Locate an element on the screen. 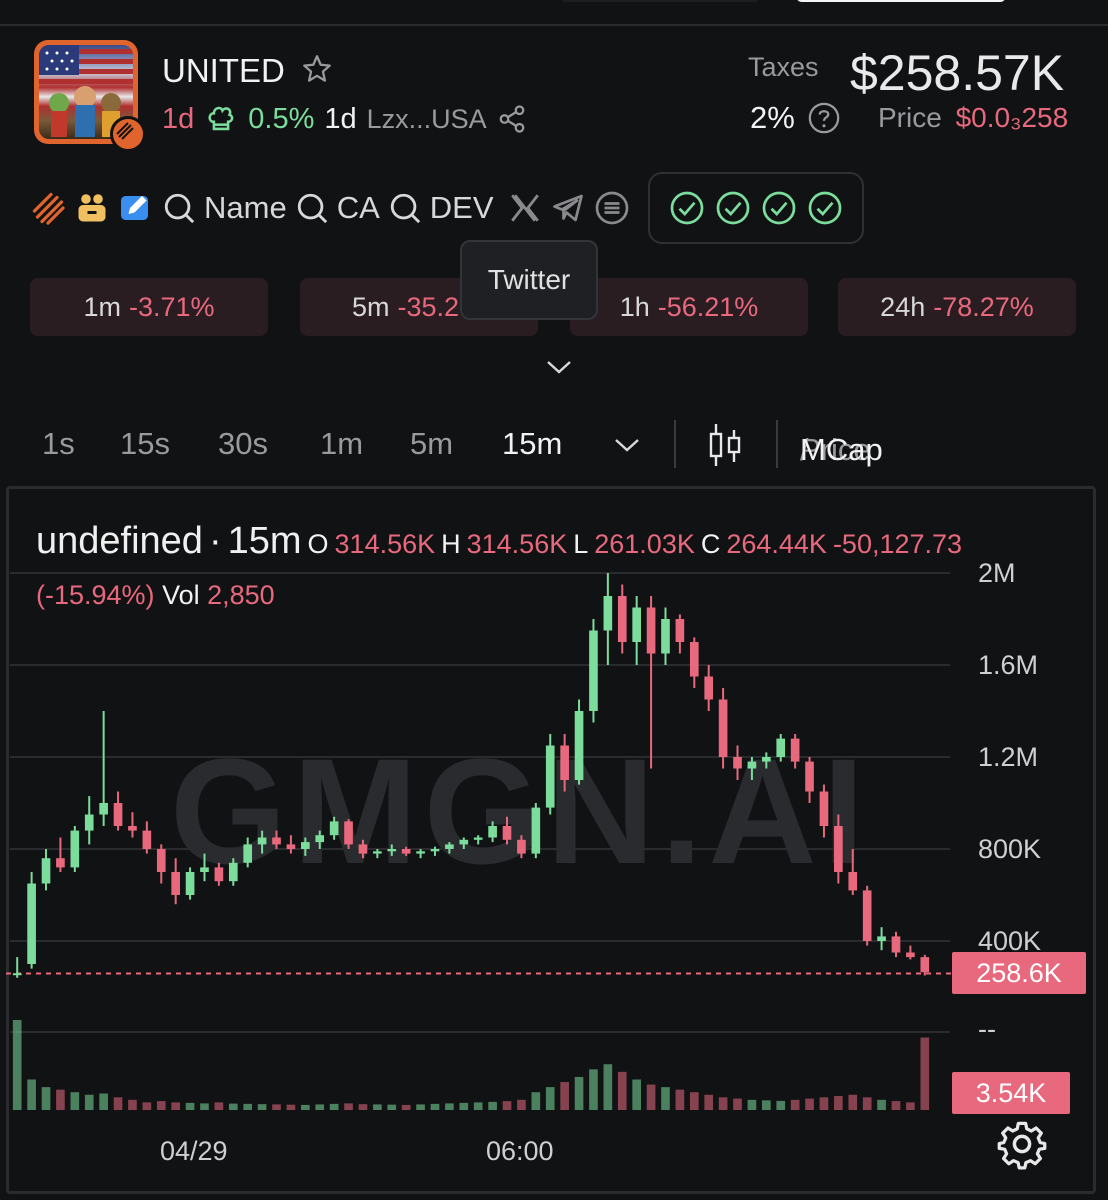 Image resolution: width=1108 pixels, height=1200 pixels. legend-vol-label: Vol is located at coordinates (181, 595).